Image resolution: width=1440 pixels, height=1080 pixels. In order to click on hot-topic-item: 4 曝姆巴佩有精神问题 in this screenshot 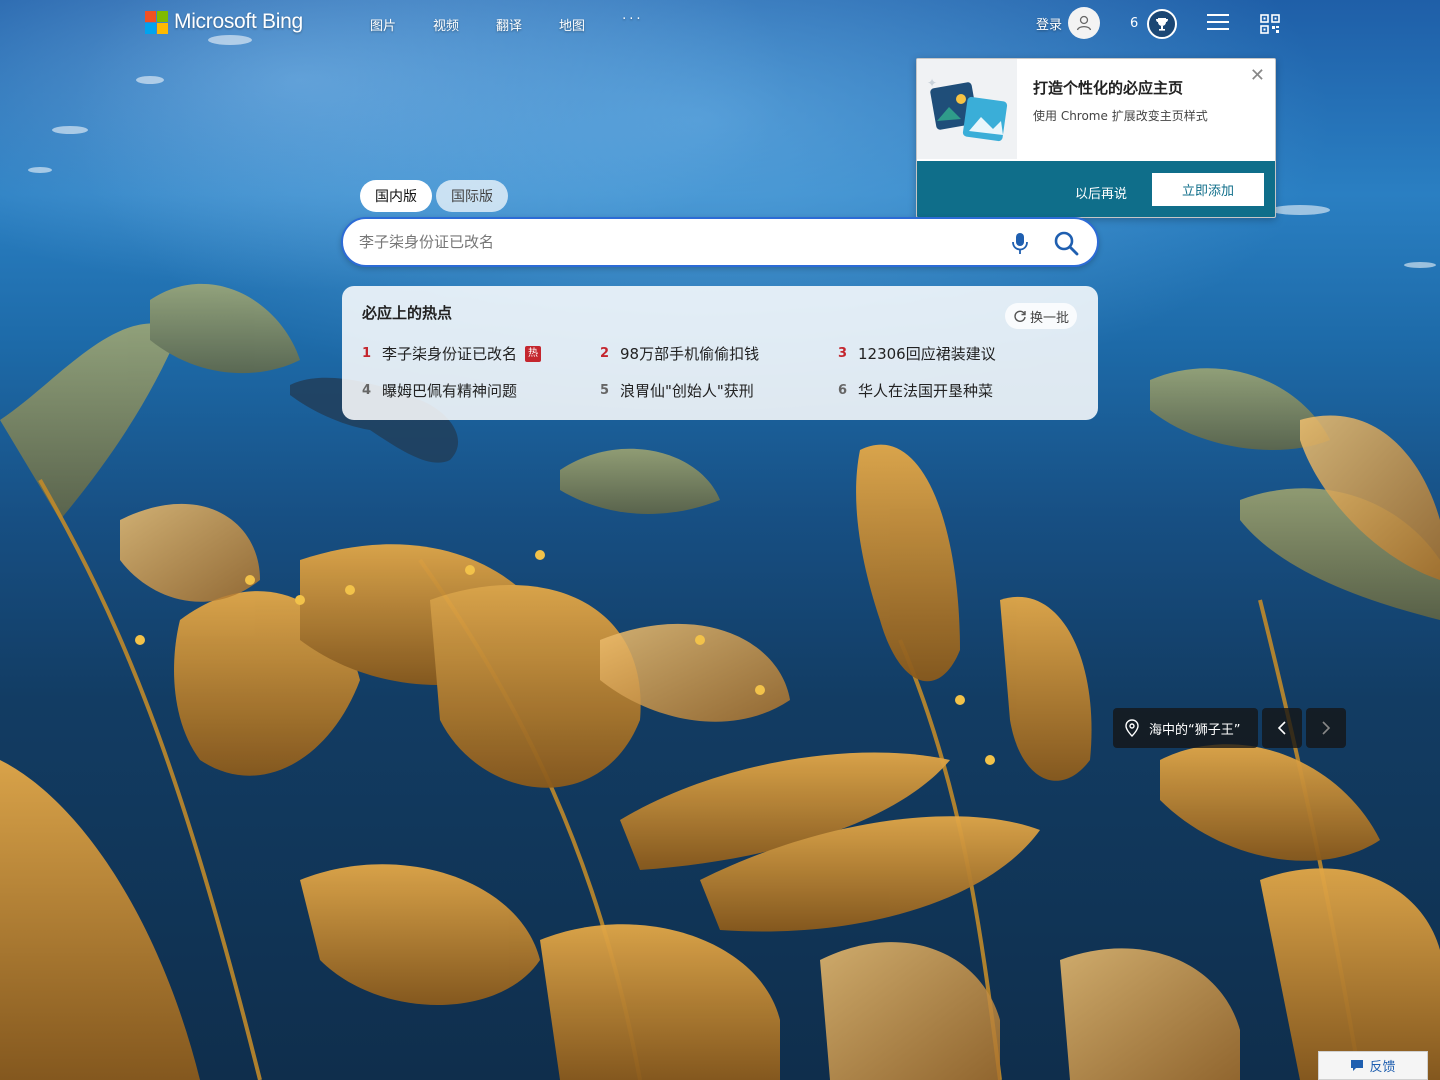, I will do `click(439, 390)`.